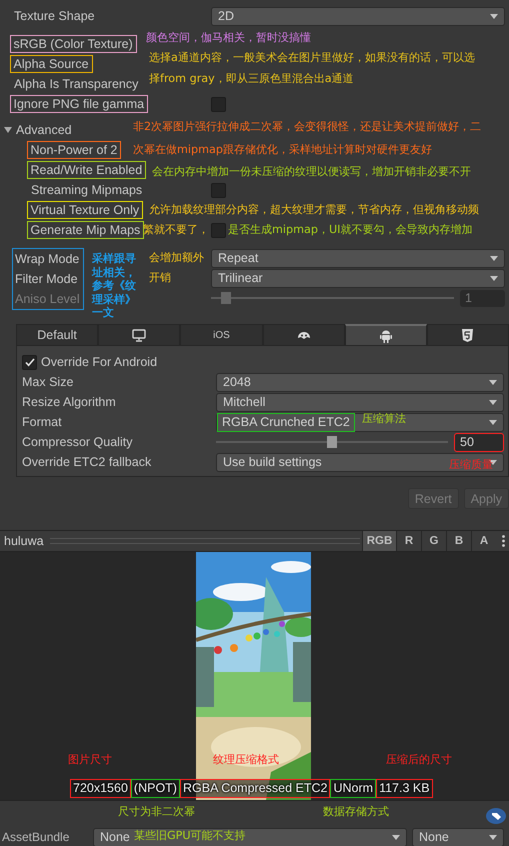 This screenshot has height=846, width=509. I want to click on channel-toggle: RGB, so click(379, 541).